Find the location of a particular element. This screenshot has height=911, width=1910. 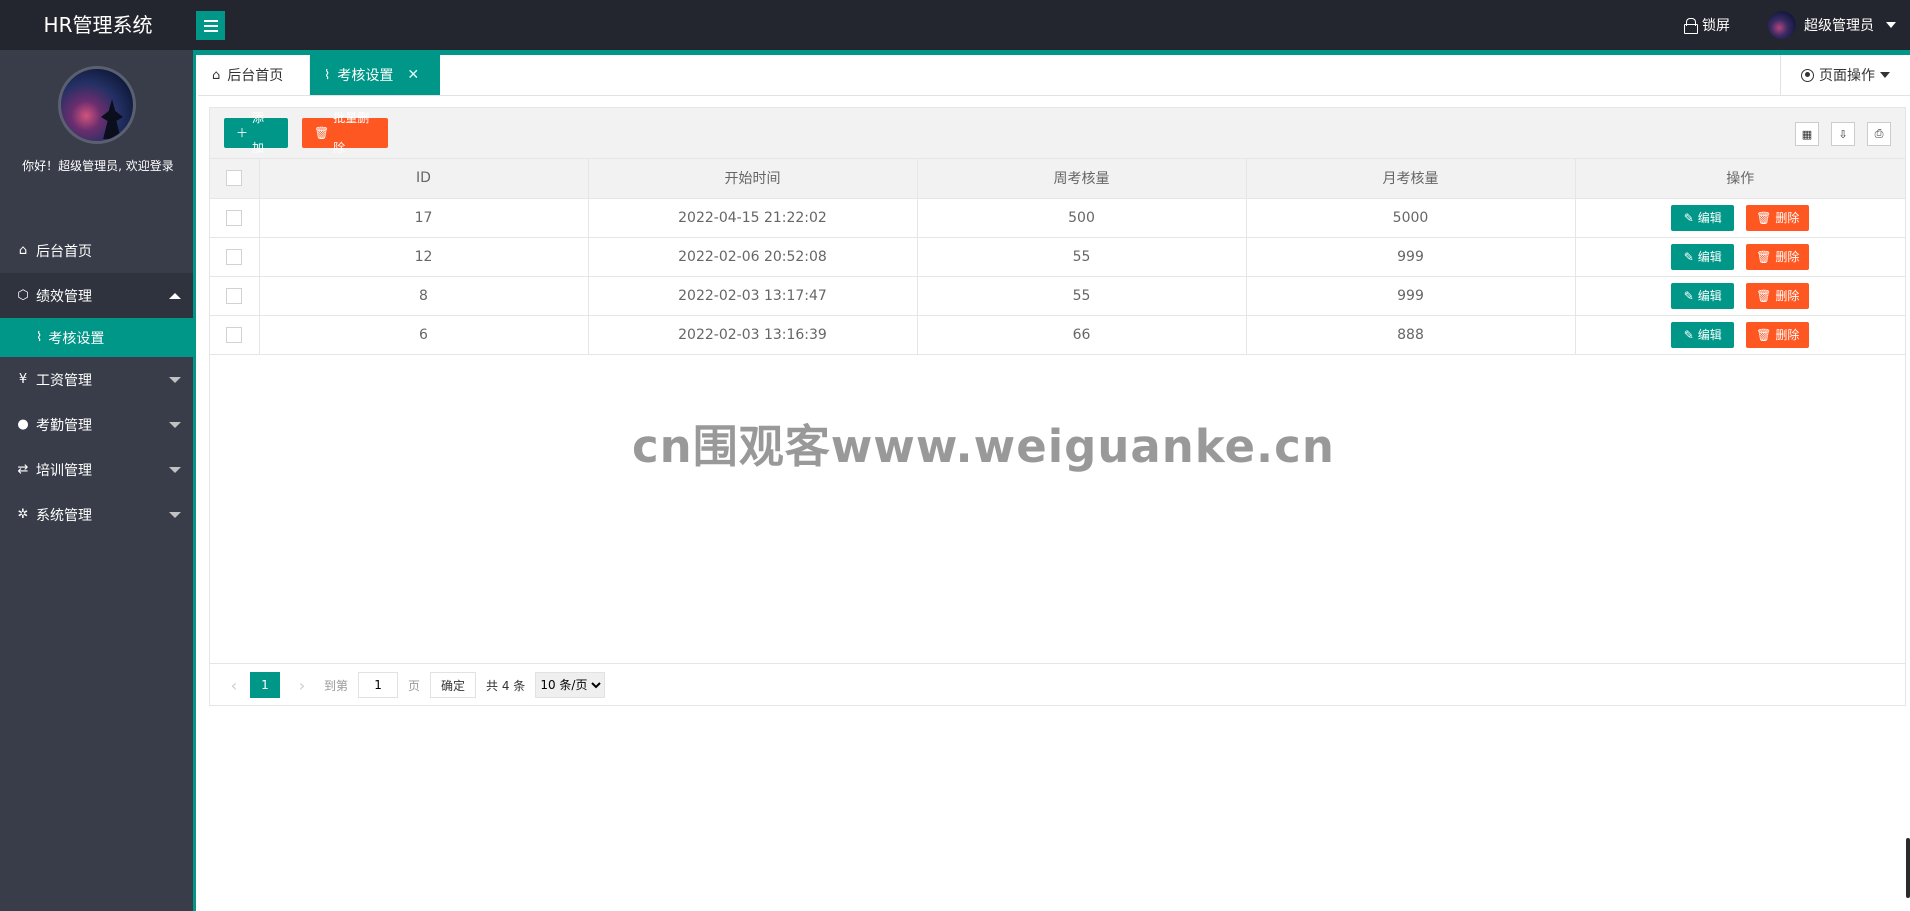

prev-page-icon: ‹ is located at coordinates (234, 685).